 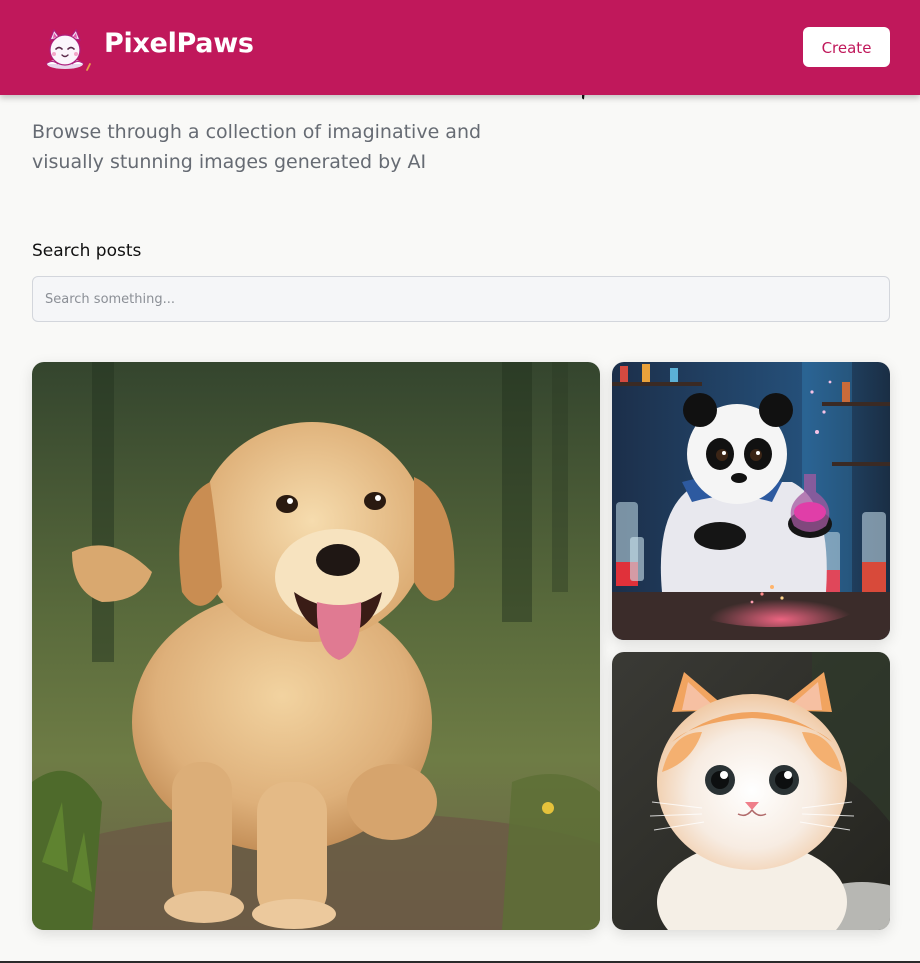 I want to click on top-navbar: PixelPaws Create, so click(x=460, y=47).